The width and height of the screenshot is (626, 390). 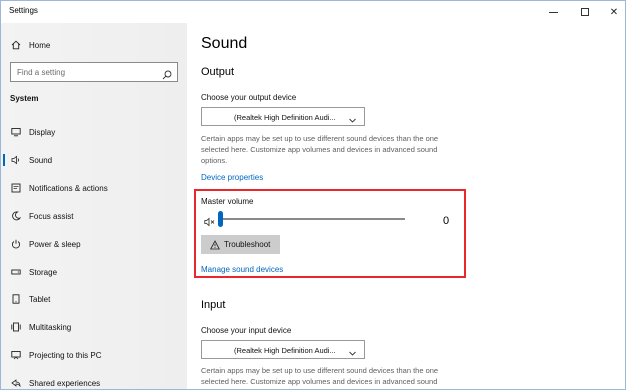 What do you see at coordinates (43, 272) in the screenshot?
I see `sidebar-item-label: Storage` at bounding box center [43, 272].